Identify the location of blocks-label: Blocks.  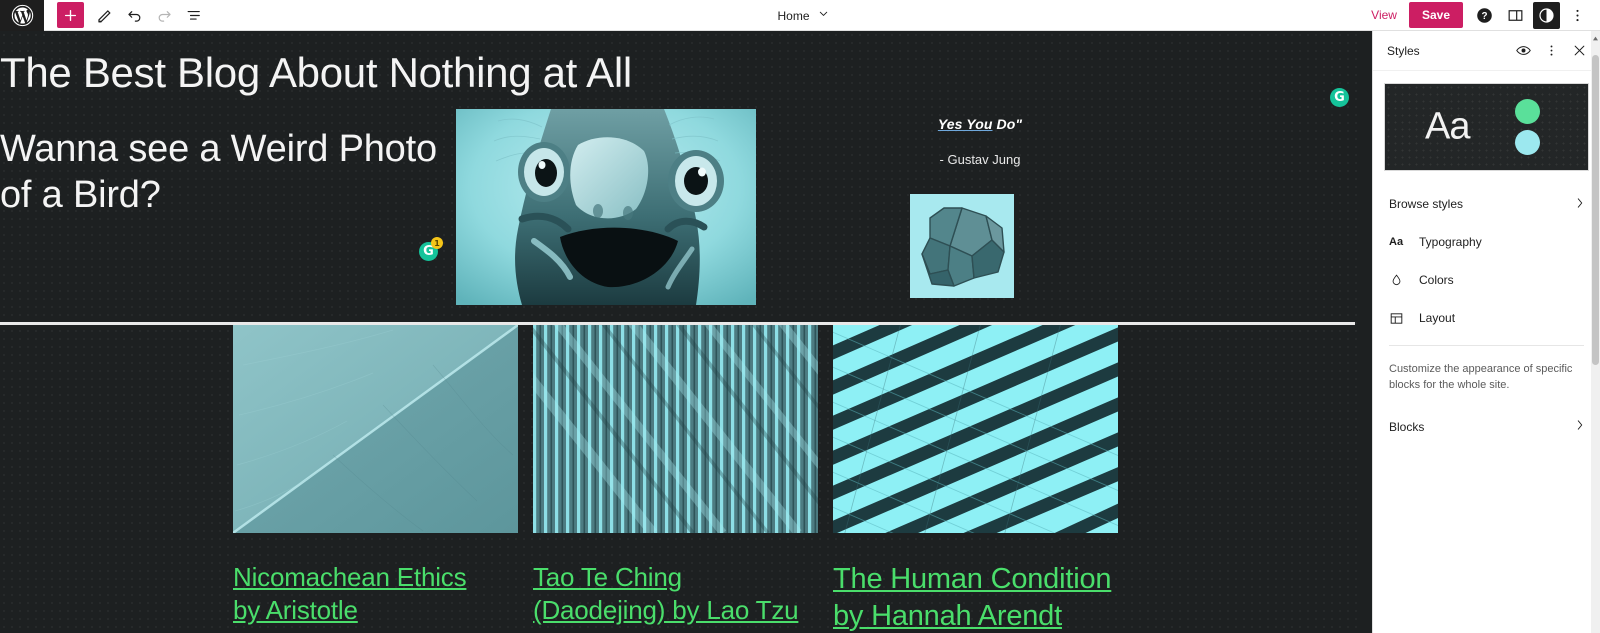
(1407, 426).